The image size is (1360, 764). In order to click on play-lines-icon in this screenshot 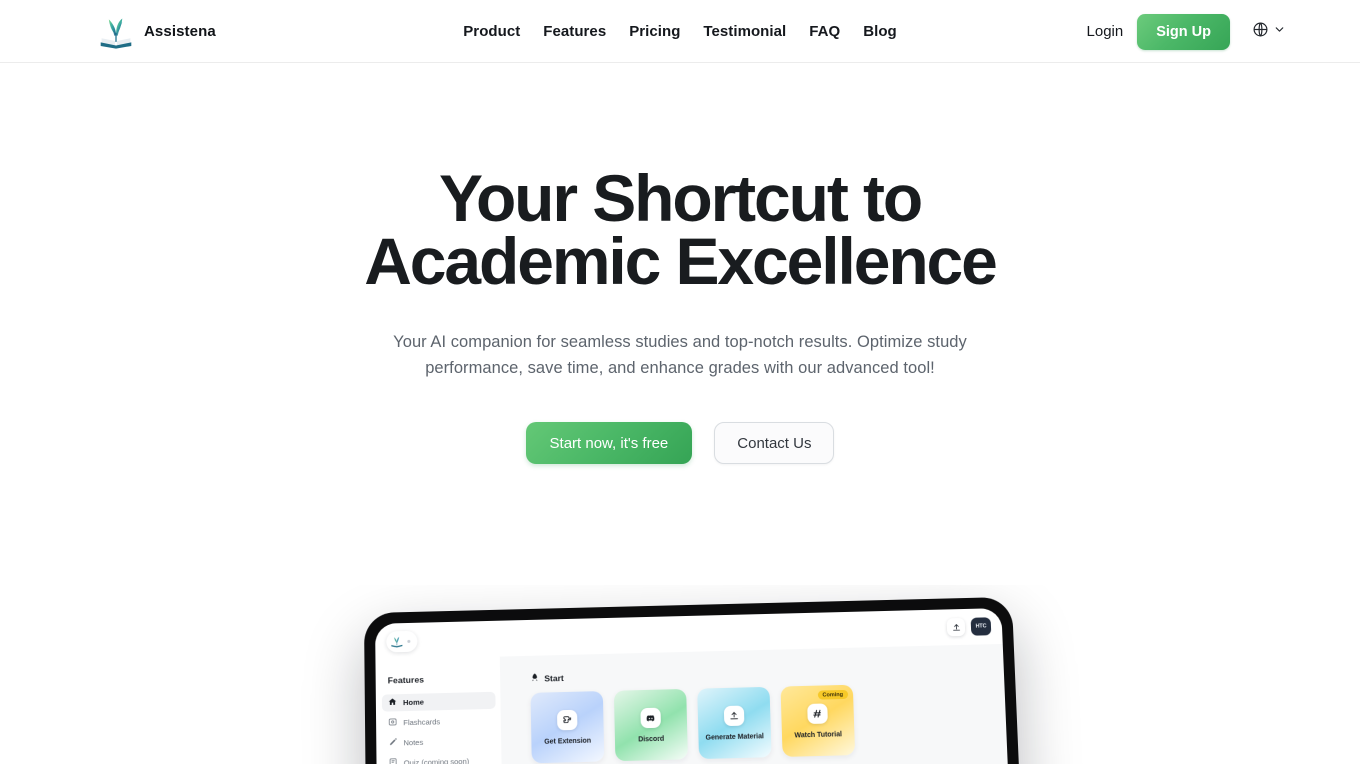, I will do `click(817, 713)`.